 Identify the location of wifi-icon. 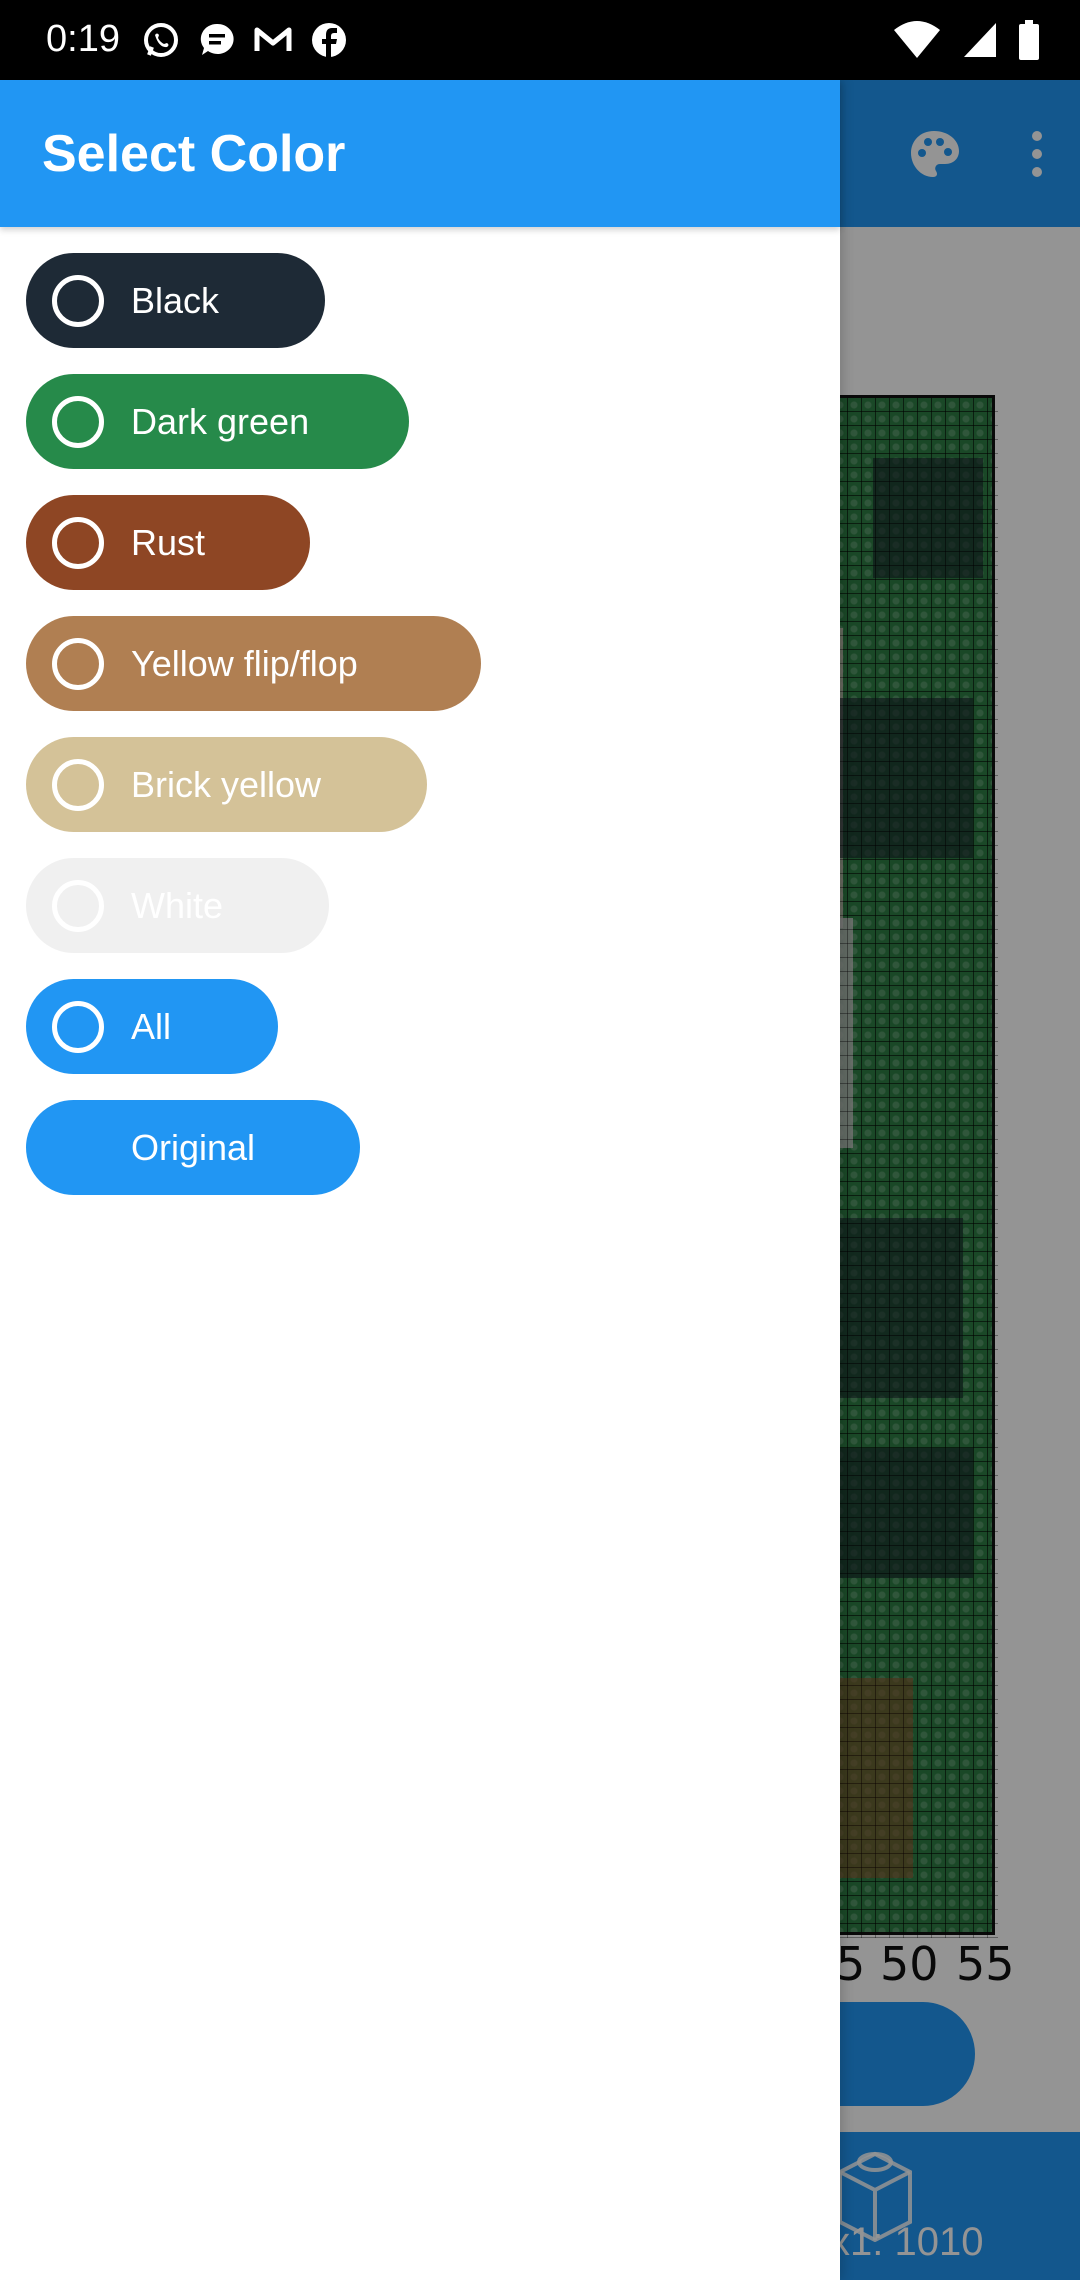
(917, 40).